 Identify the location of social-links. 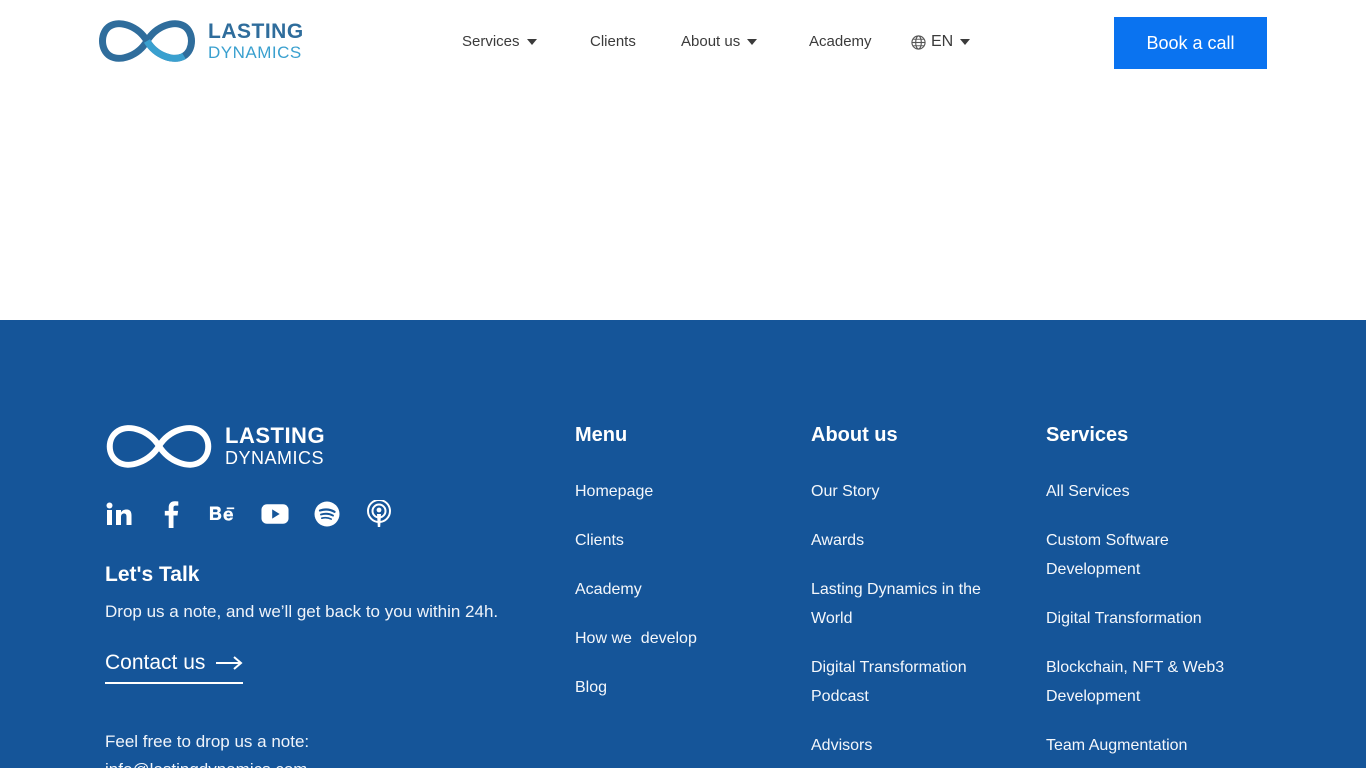
(261, 514).